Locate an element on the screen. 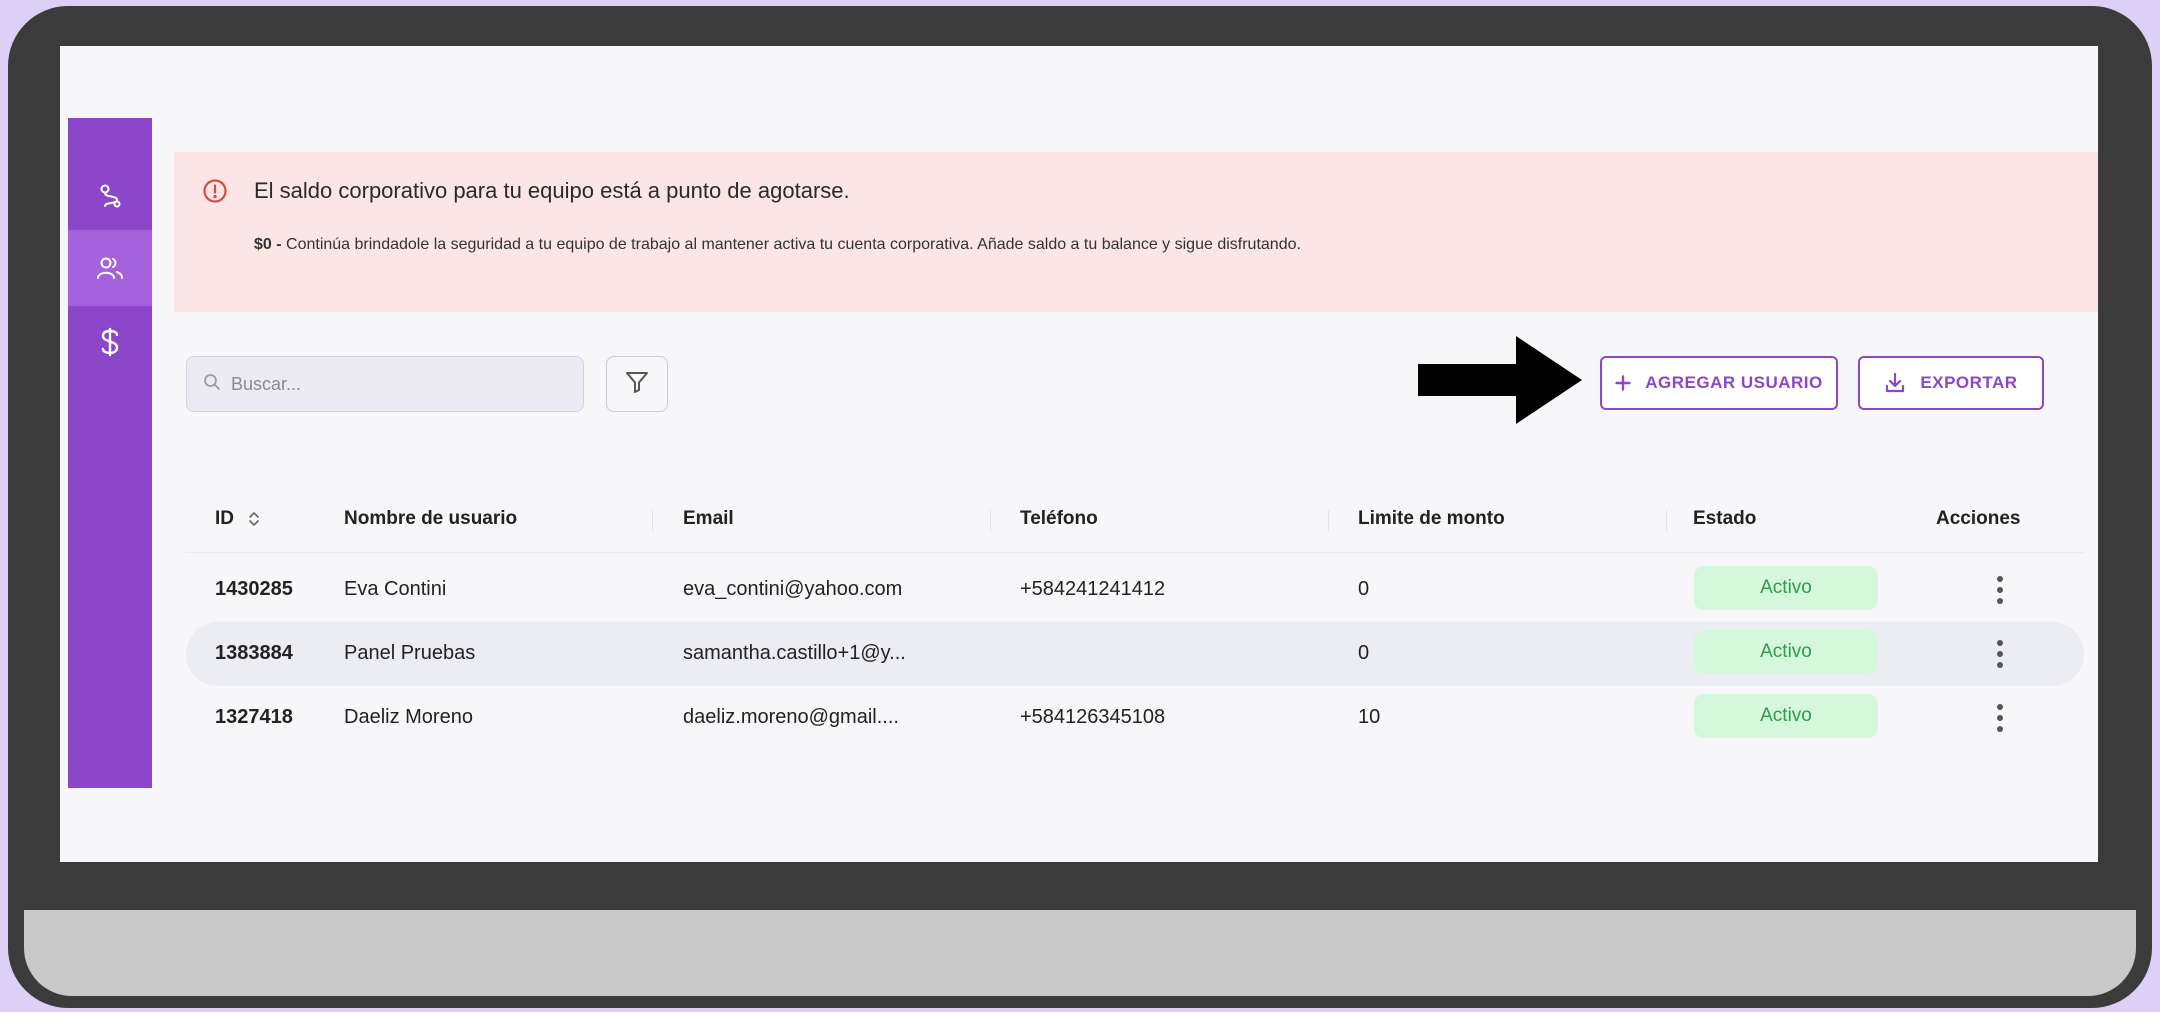 Image resolution: width=2160 pixels, height=1012 pixels. search-icon is located at coordinates (212, 384).